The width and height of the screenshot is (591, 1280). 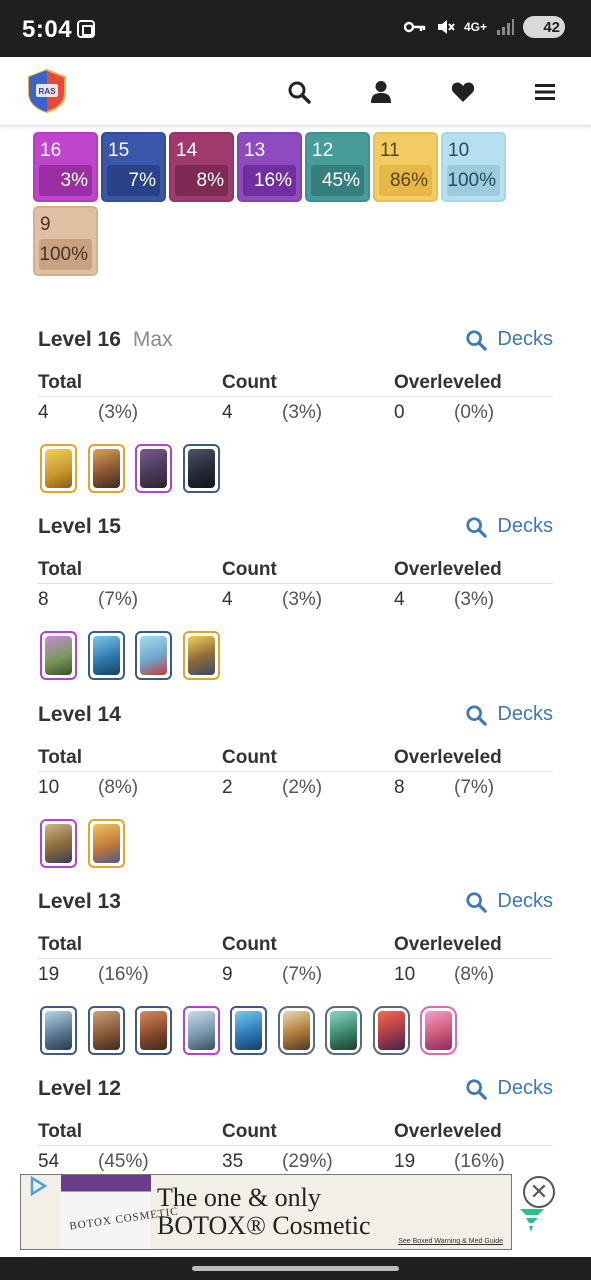 I want to click on electro-spirit-card, so click(x=248, y=1030).